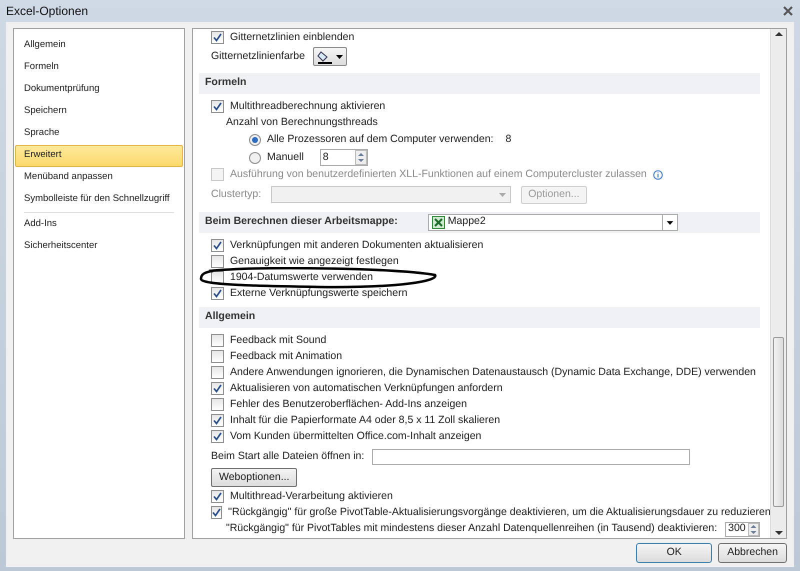  Describe the element at coordinates (314, 261) in the screenshot. I see `checkbox-label: Genauigkeit wie angezeigt festlegen` at that location.